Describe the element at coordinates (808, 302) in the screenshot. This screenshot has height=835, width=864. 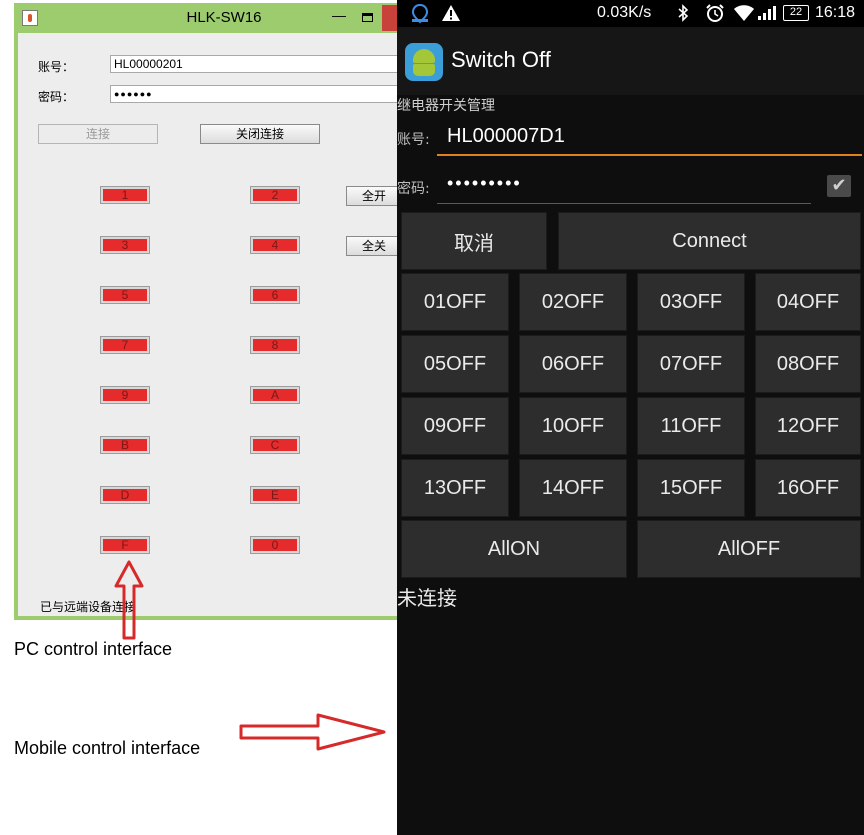
I see `relay-button: 04OFF` at that location.